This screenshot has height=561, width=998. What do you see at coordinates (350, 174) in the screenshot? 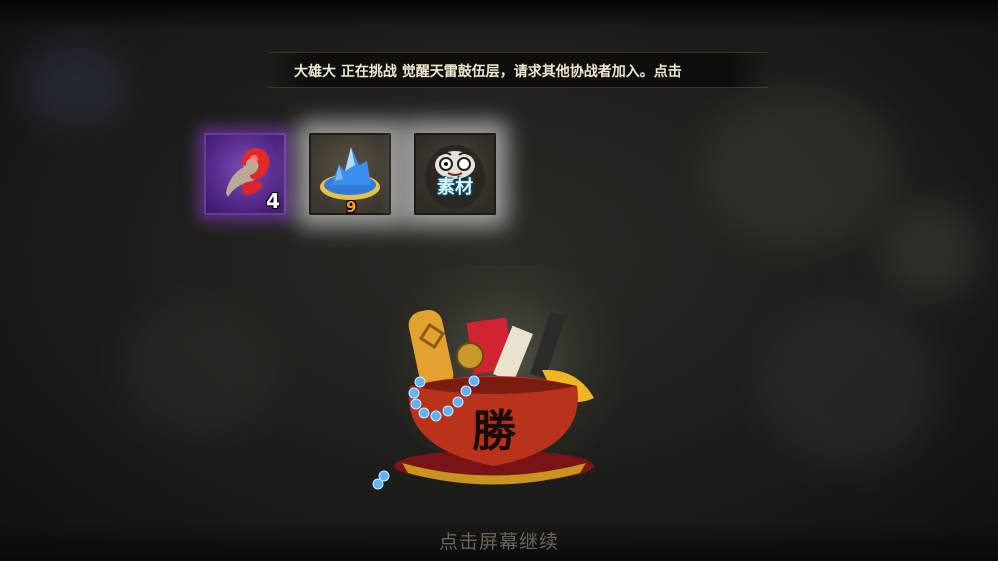
I see `reward-slot-crystal: 9` at bounding box center [350, 174].